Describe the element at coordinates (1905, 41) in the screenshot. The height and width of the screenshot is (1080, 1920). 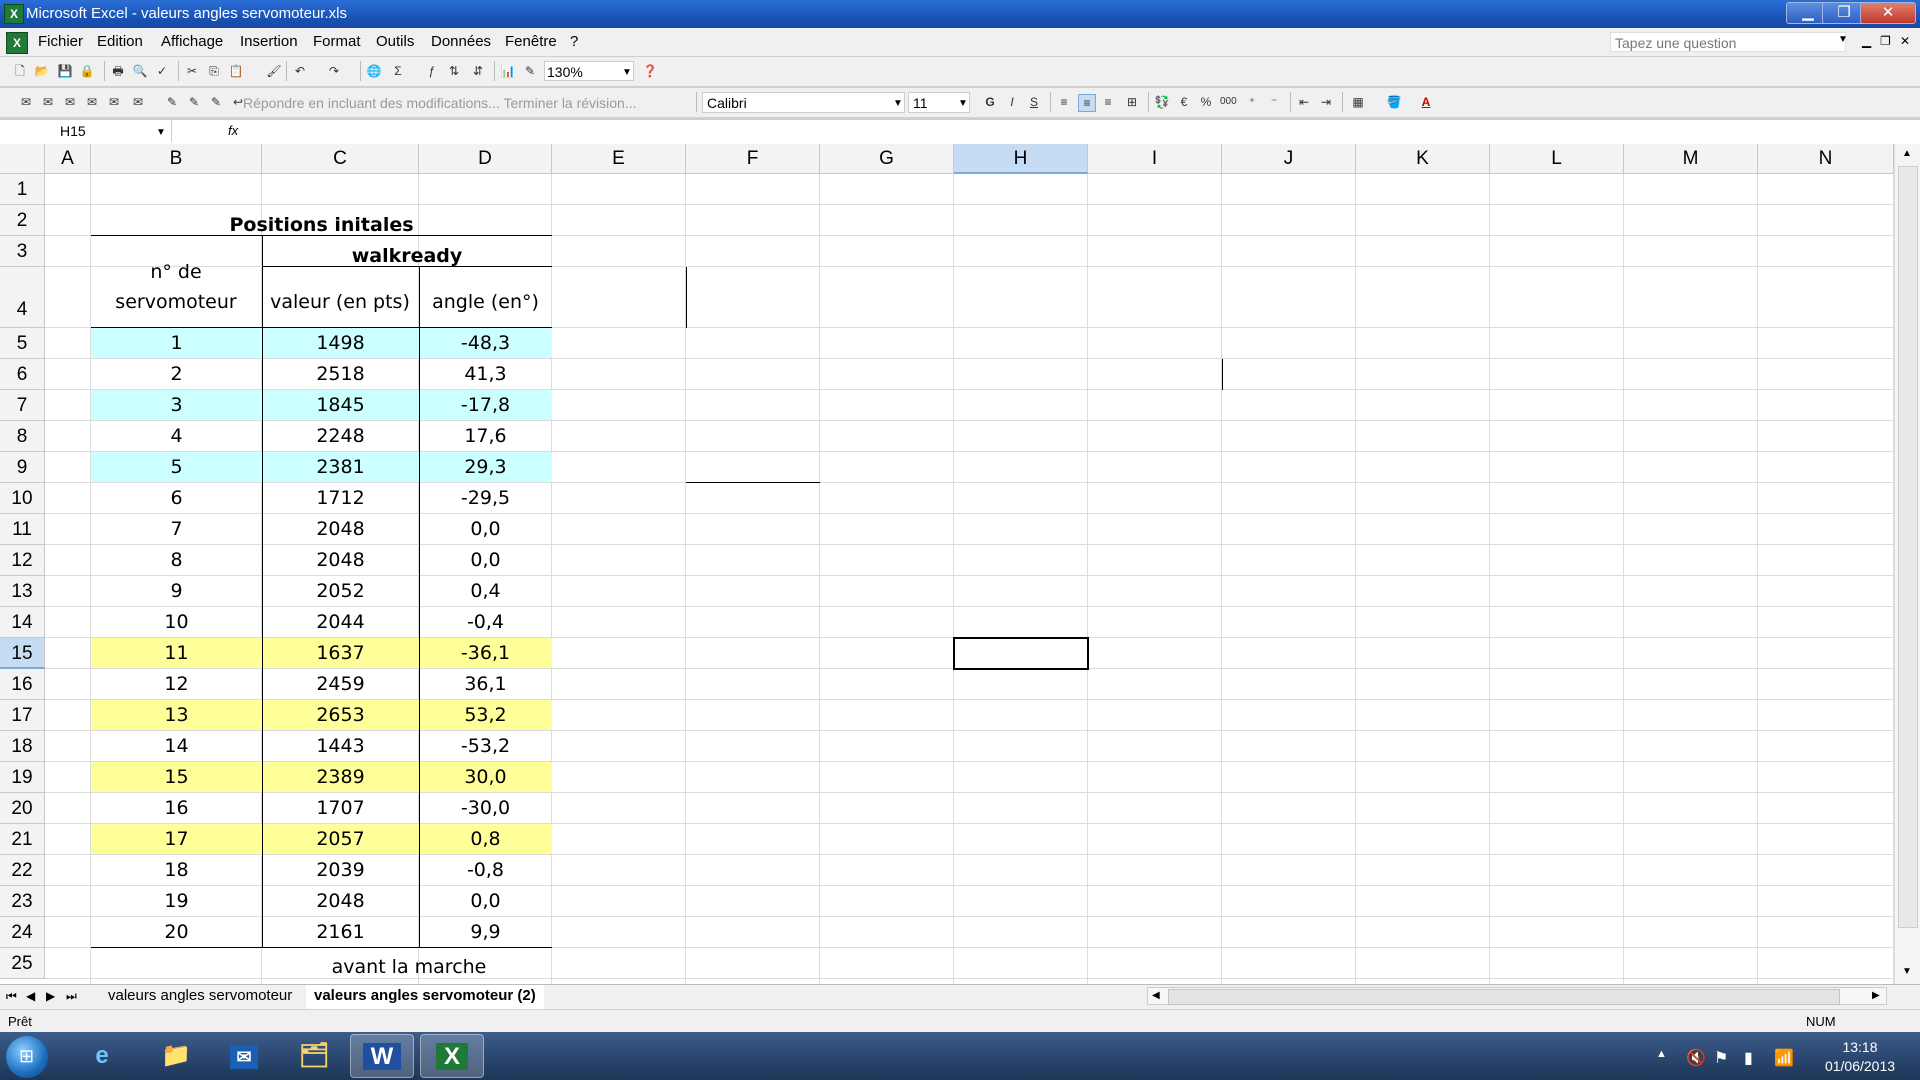
I see `doc-close-icon: ✕` at that location.